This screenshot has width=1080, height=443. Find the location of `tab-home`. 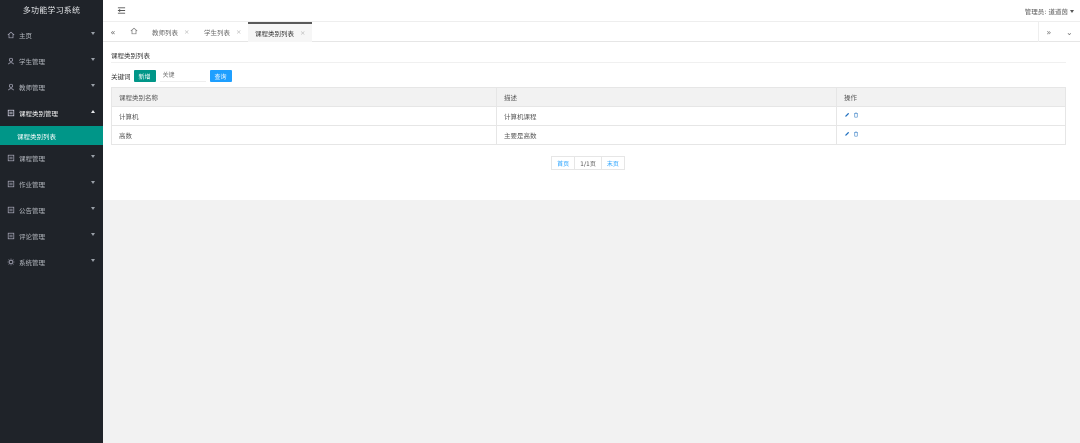

tab-home is located at coordinates (134, 32).